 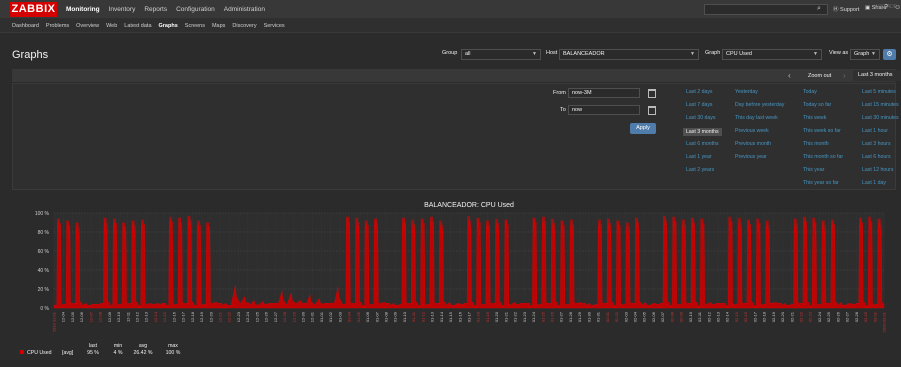 I want to click on x-tick-label: 01-03, so click(x=339, y=316).